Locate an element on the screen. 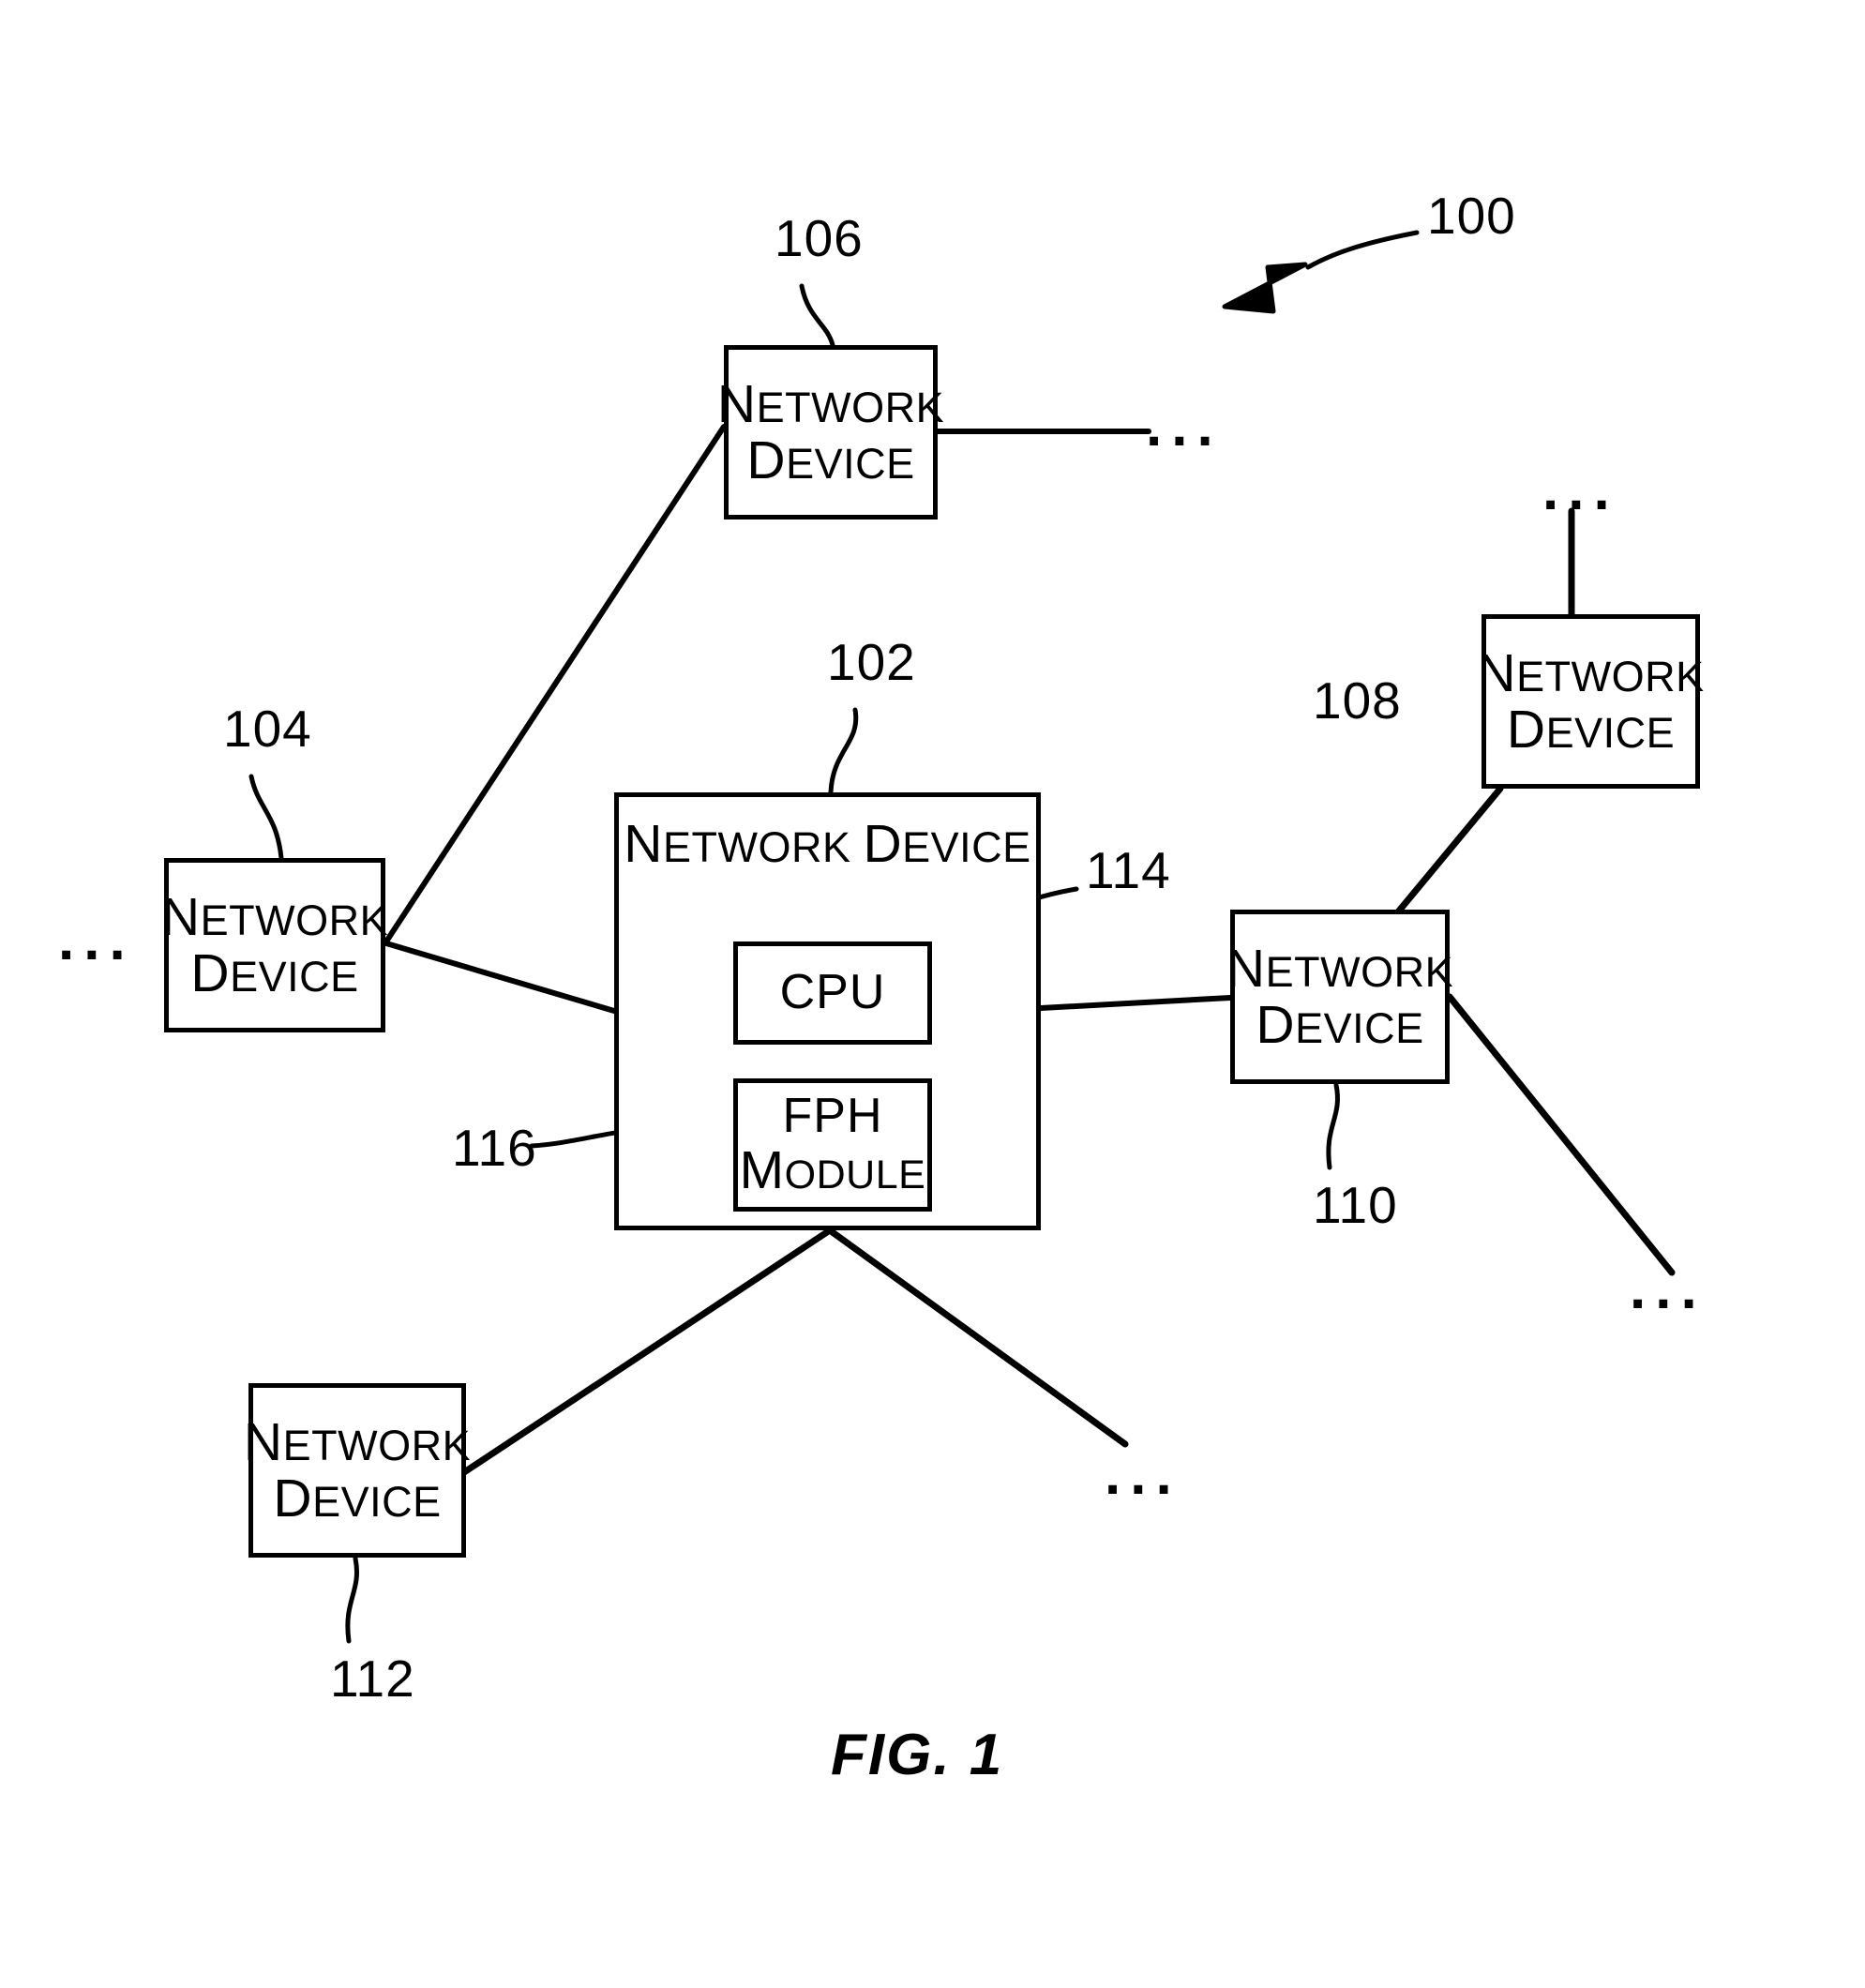 The height and width of the screenshot is (1988, 1865). ref-numeral-100: 100 is located at coordinates (1471, 216).